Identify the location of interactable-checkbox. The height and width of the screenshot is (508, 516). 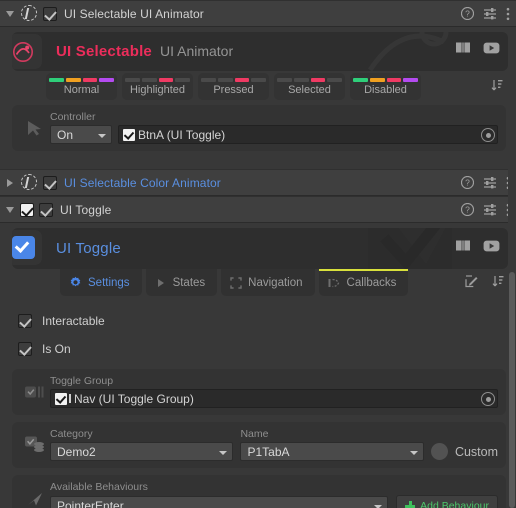
(25, 321).